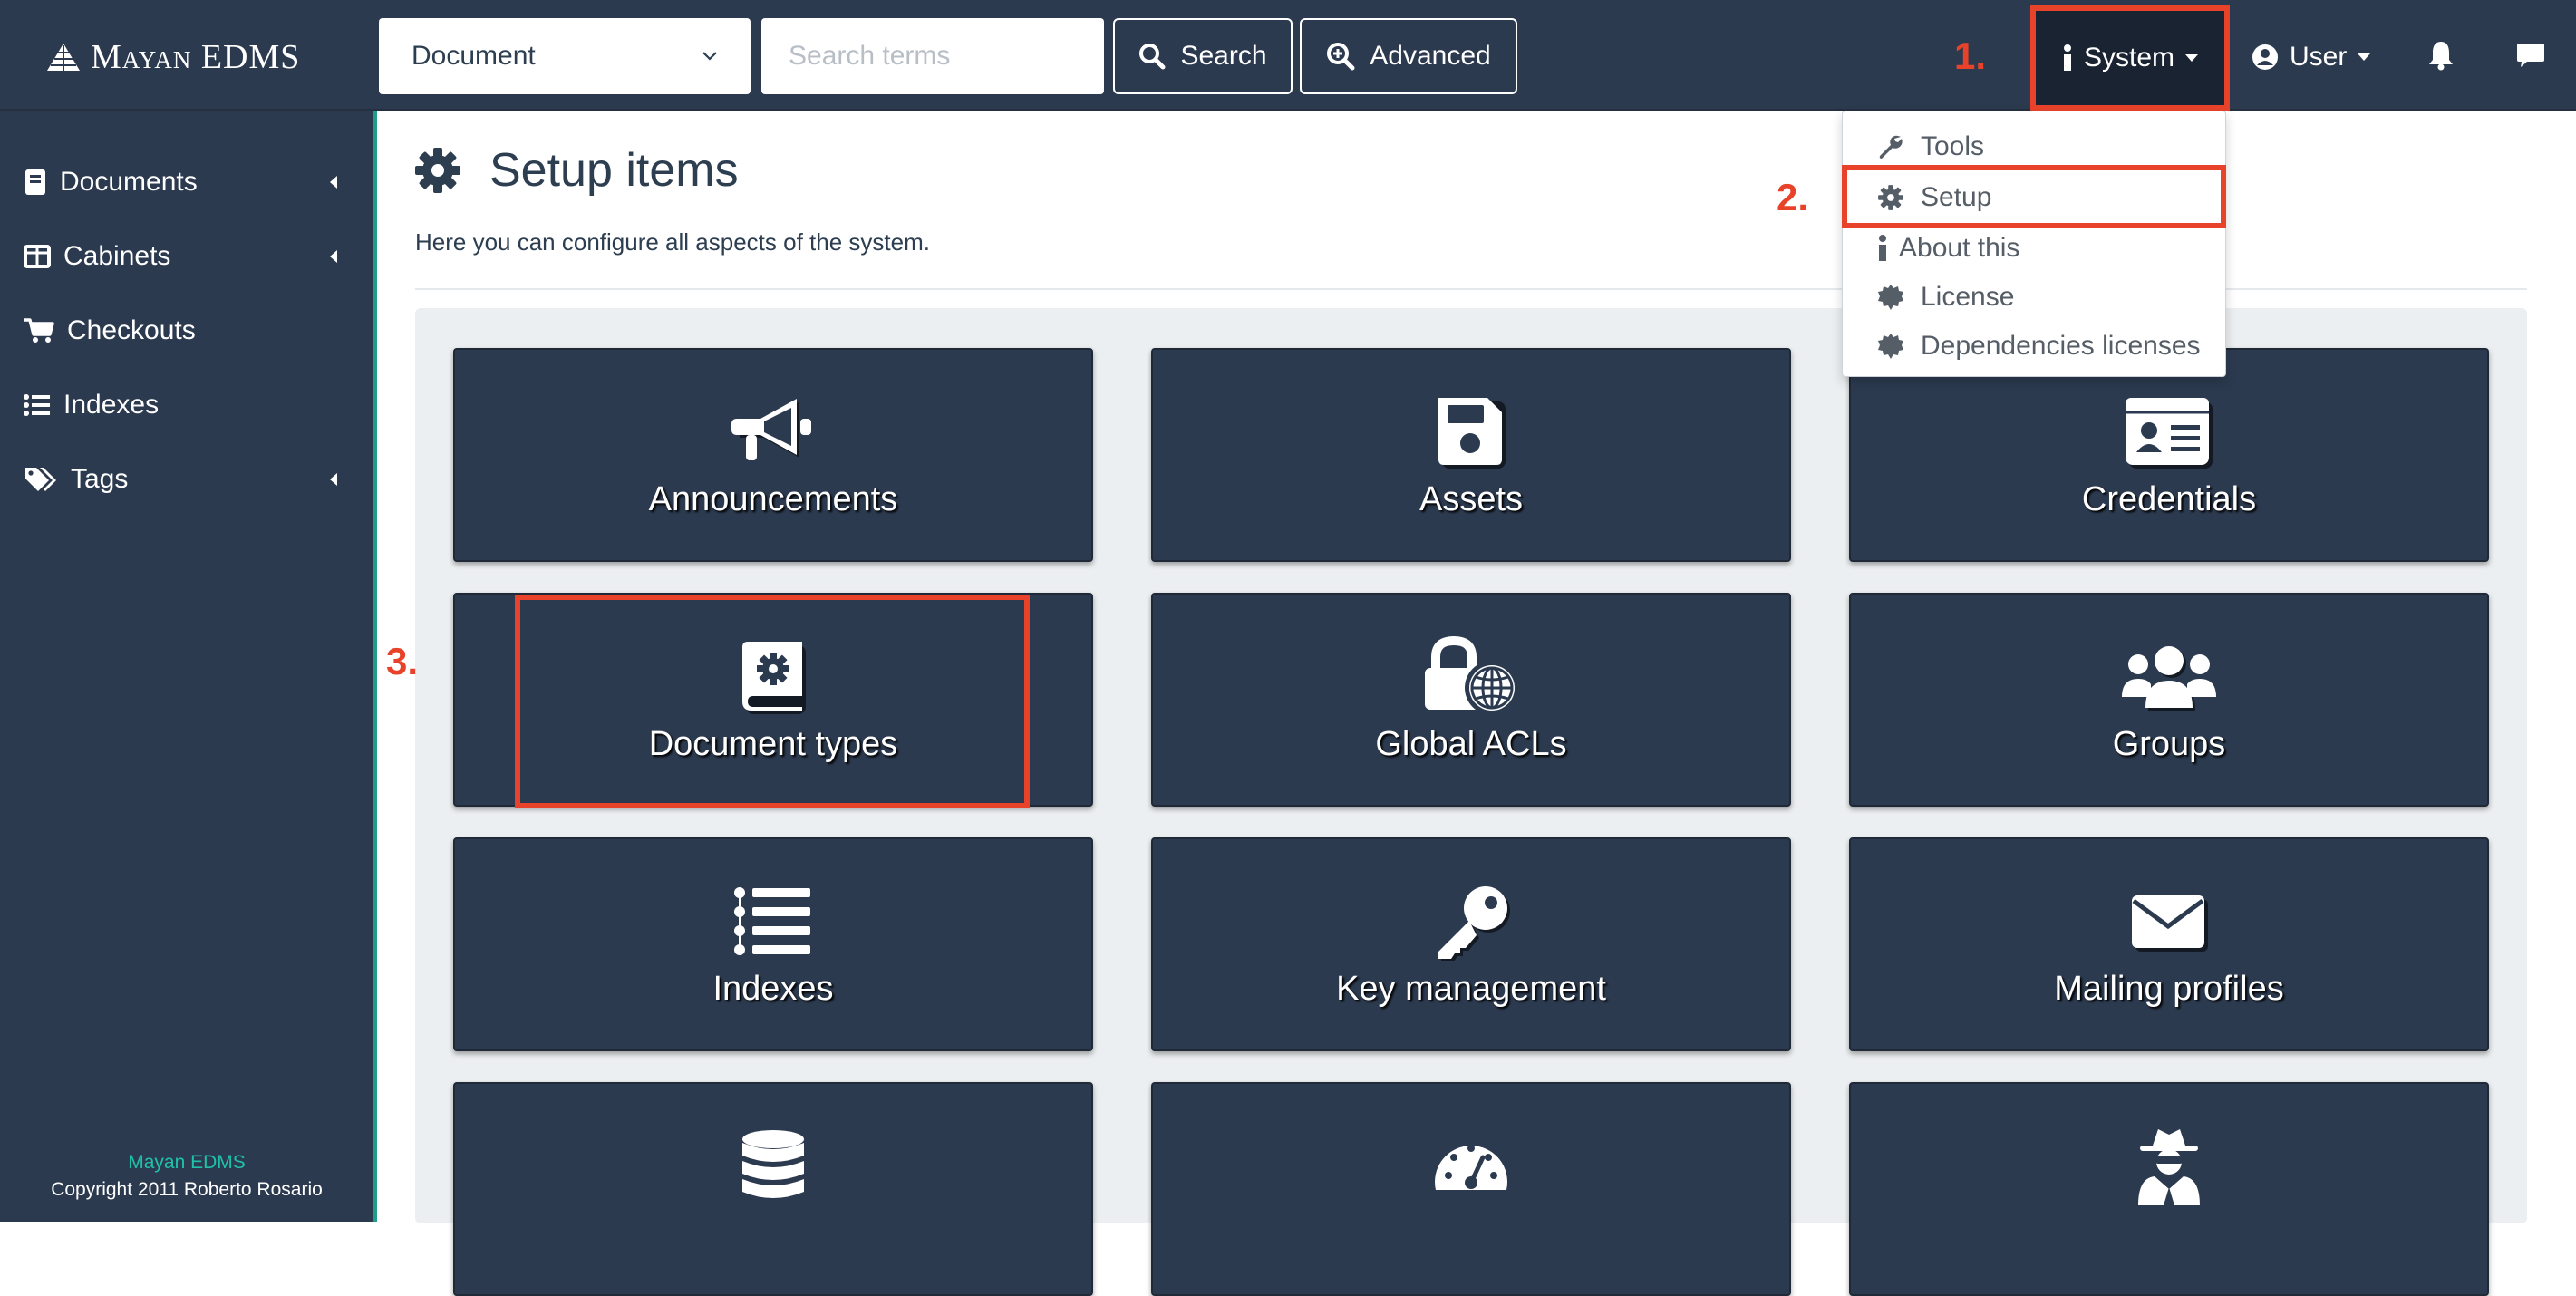  What do you see at coordinates (1471, 744) in the screenshot?
I see `tile-label: Global ACLs` at bounding box center [1471, 744].